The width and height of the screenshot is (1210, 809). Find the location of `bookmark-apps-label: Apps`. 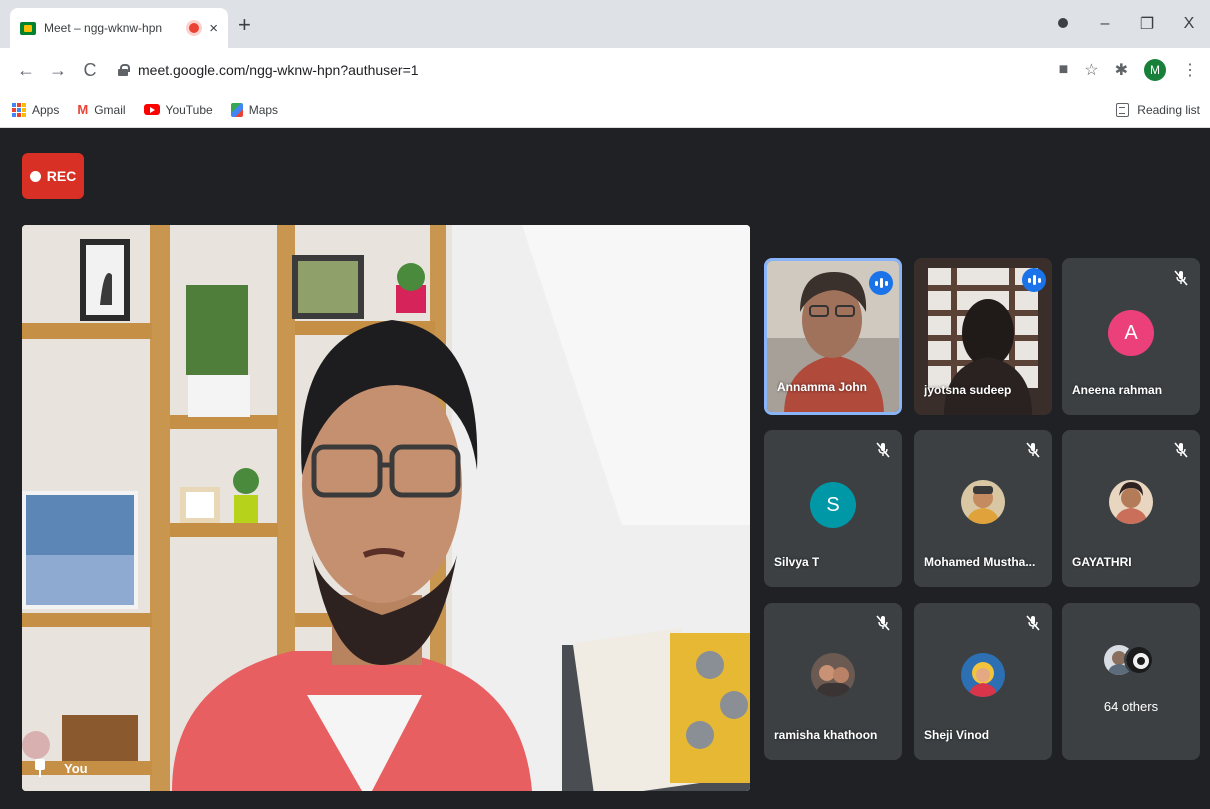

bookmark-apps-label: Apps is located at coordinates (46, 109).